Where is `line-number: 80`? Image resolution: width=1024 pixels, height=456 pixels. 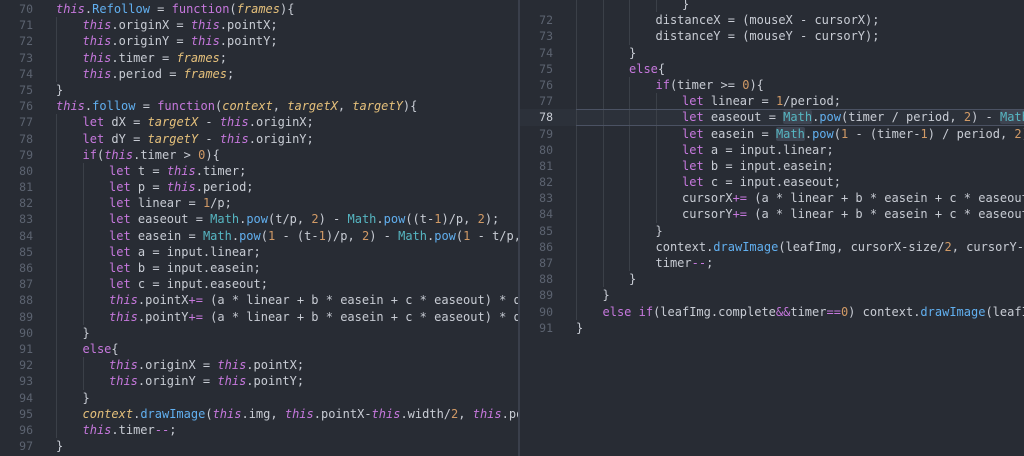
line-number: 80 is located at coordinates (536, 150).